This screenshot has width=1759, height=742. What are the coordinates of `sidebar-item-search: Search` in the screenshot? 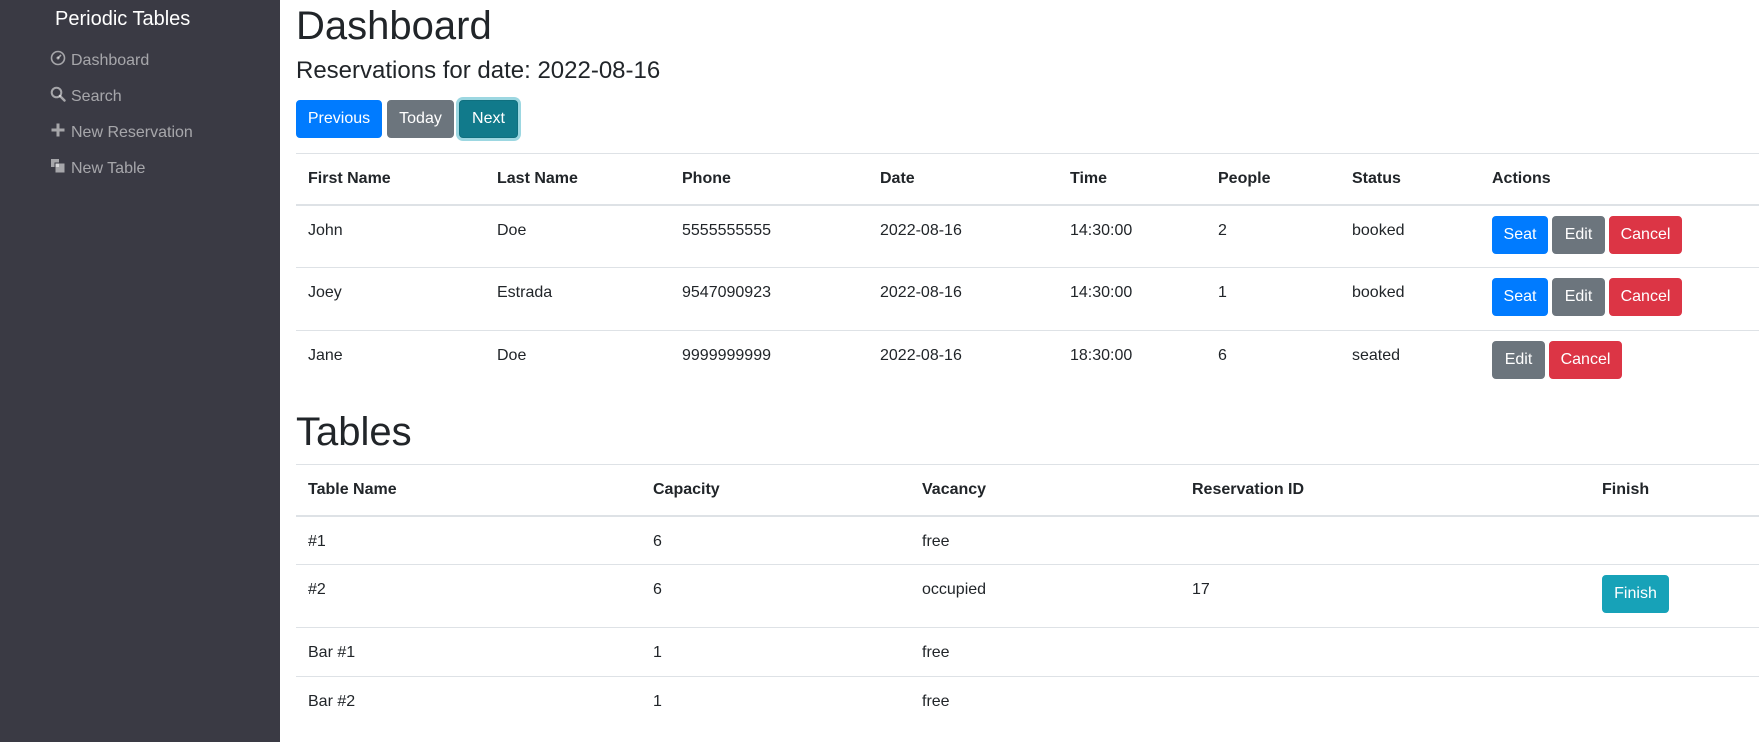 It's located at (86, 96).